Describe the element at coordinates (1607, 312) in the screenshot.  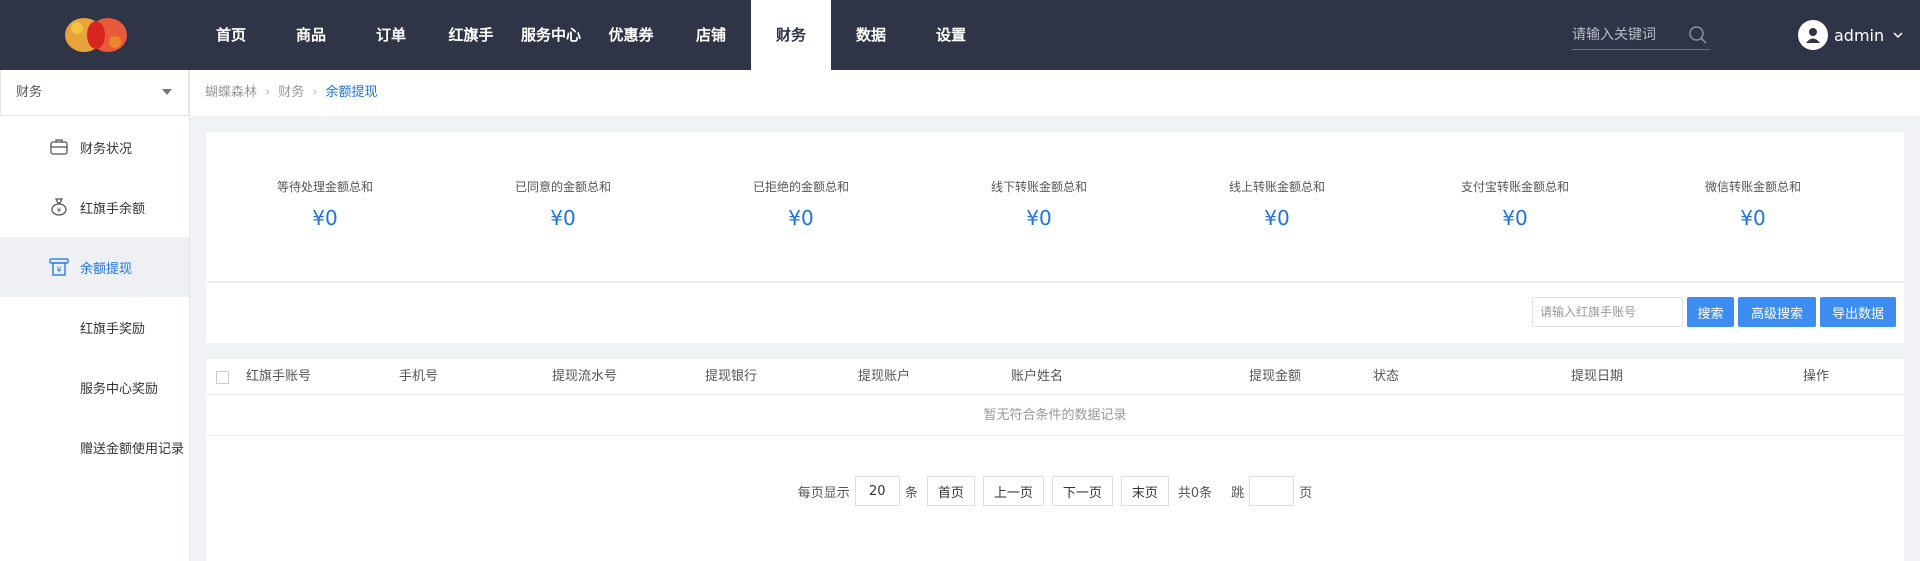
I see `account-search-input` at that location.